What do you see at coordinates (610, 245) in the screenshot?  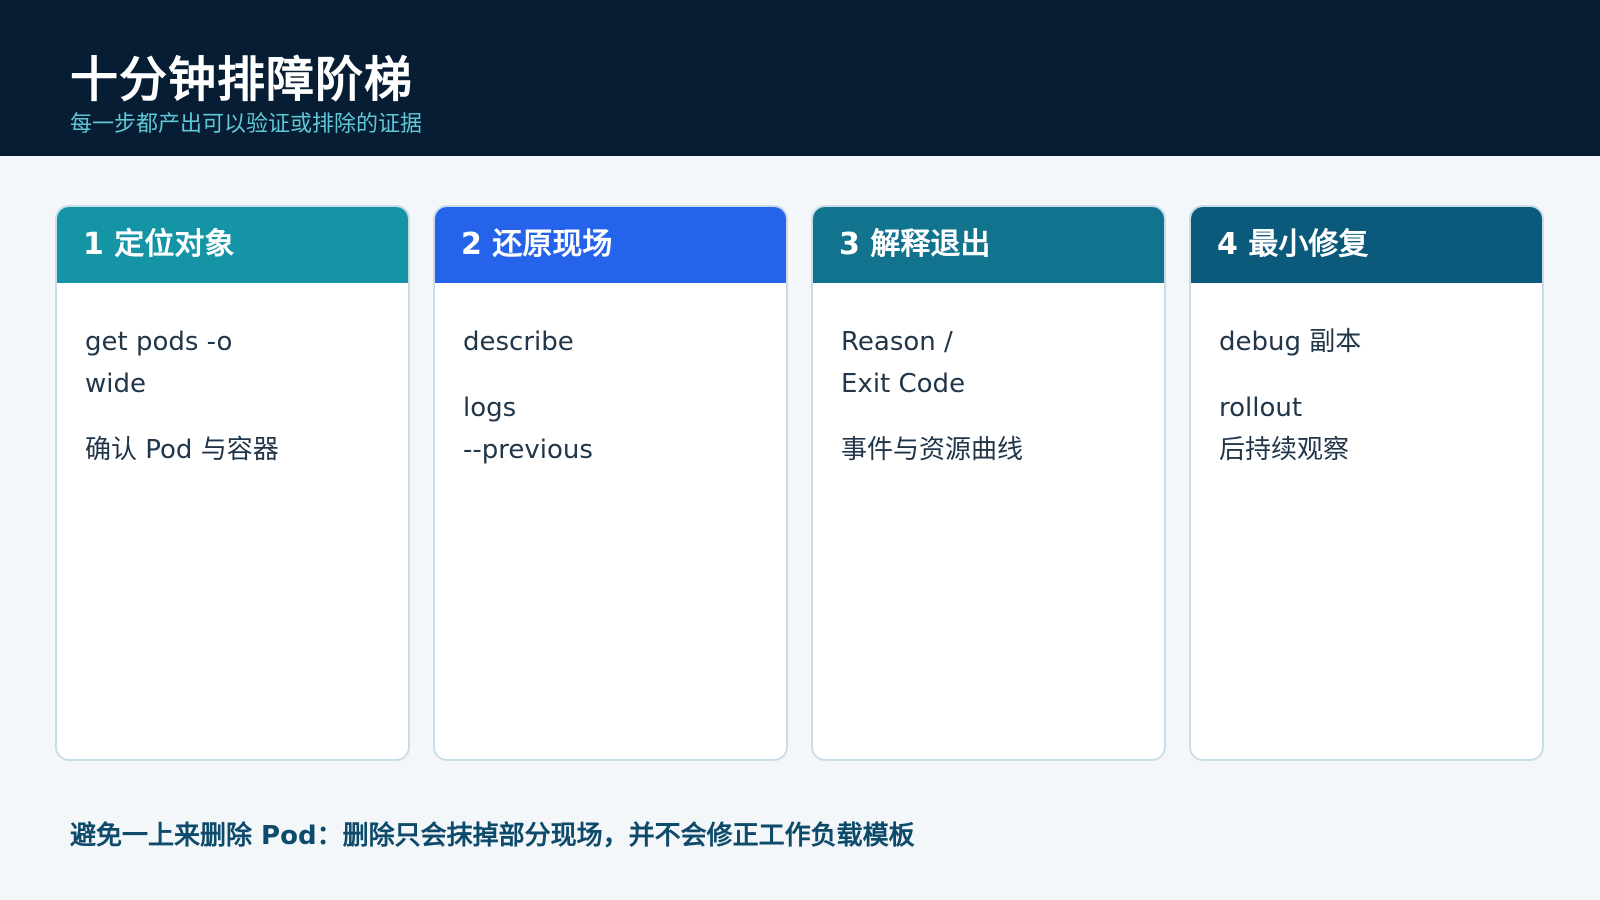 I see `step-card-2-heading: 2 还原现场` at bounding box center [610, 245].